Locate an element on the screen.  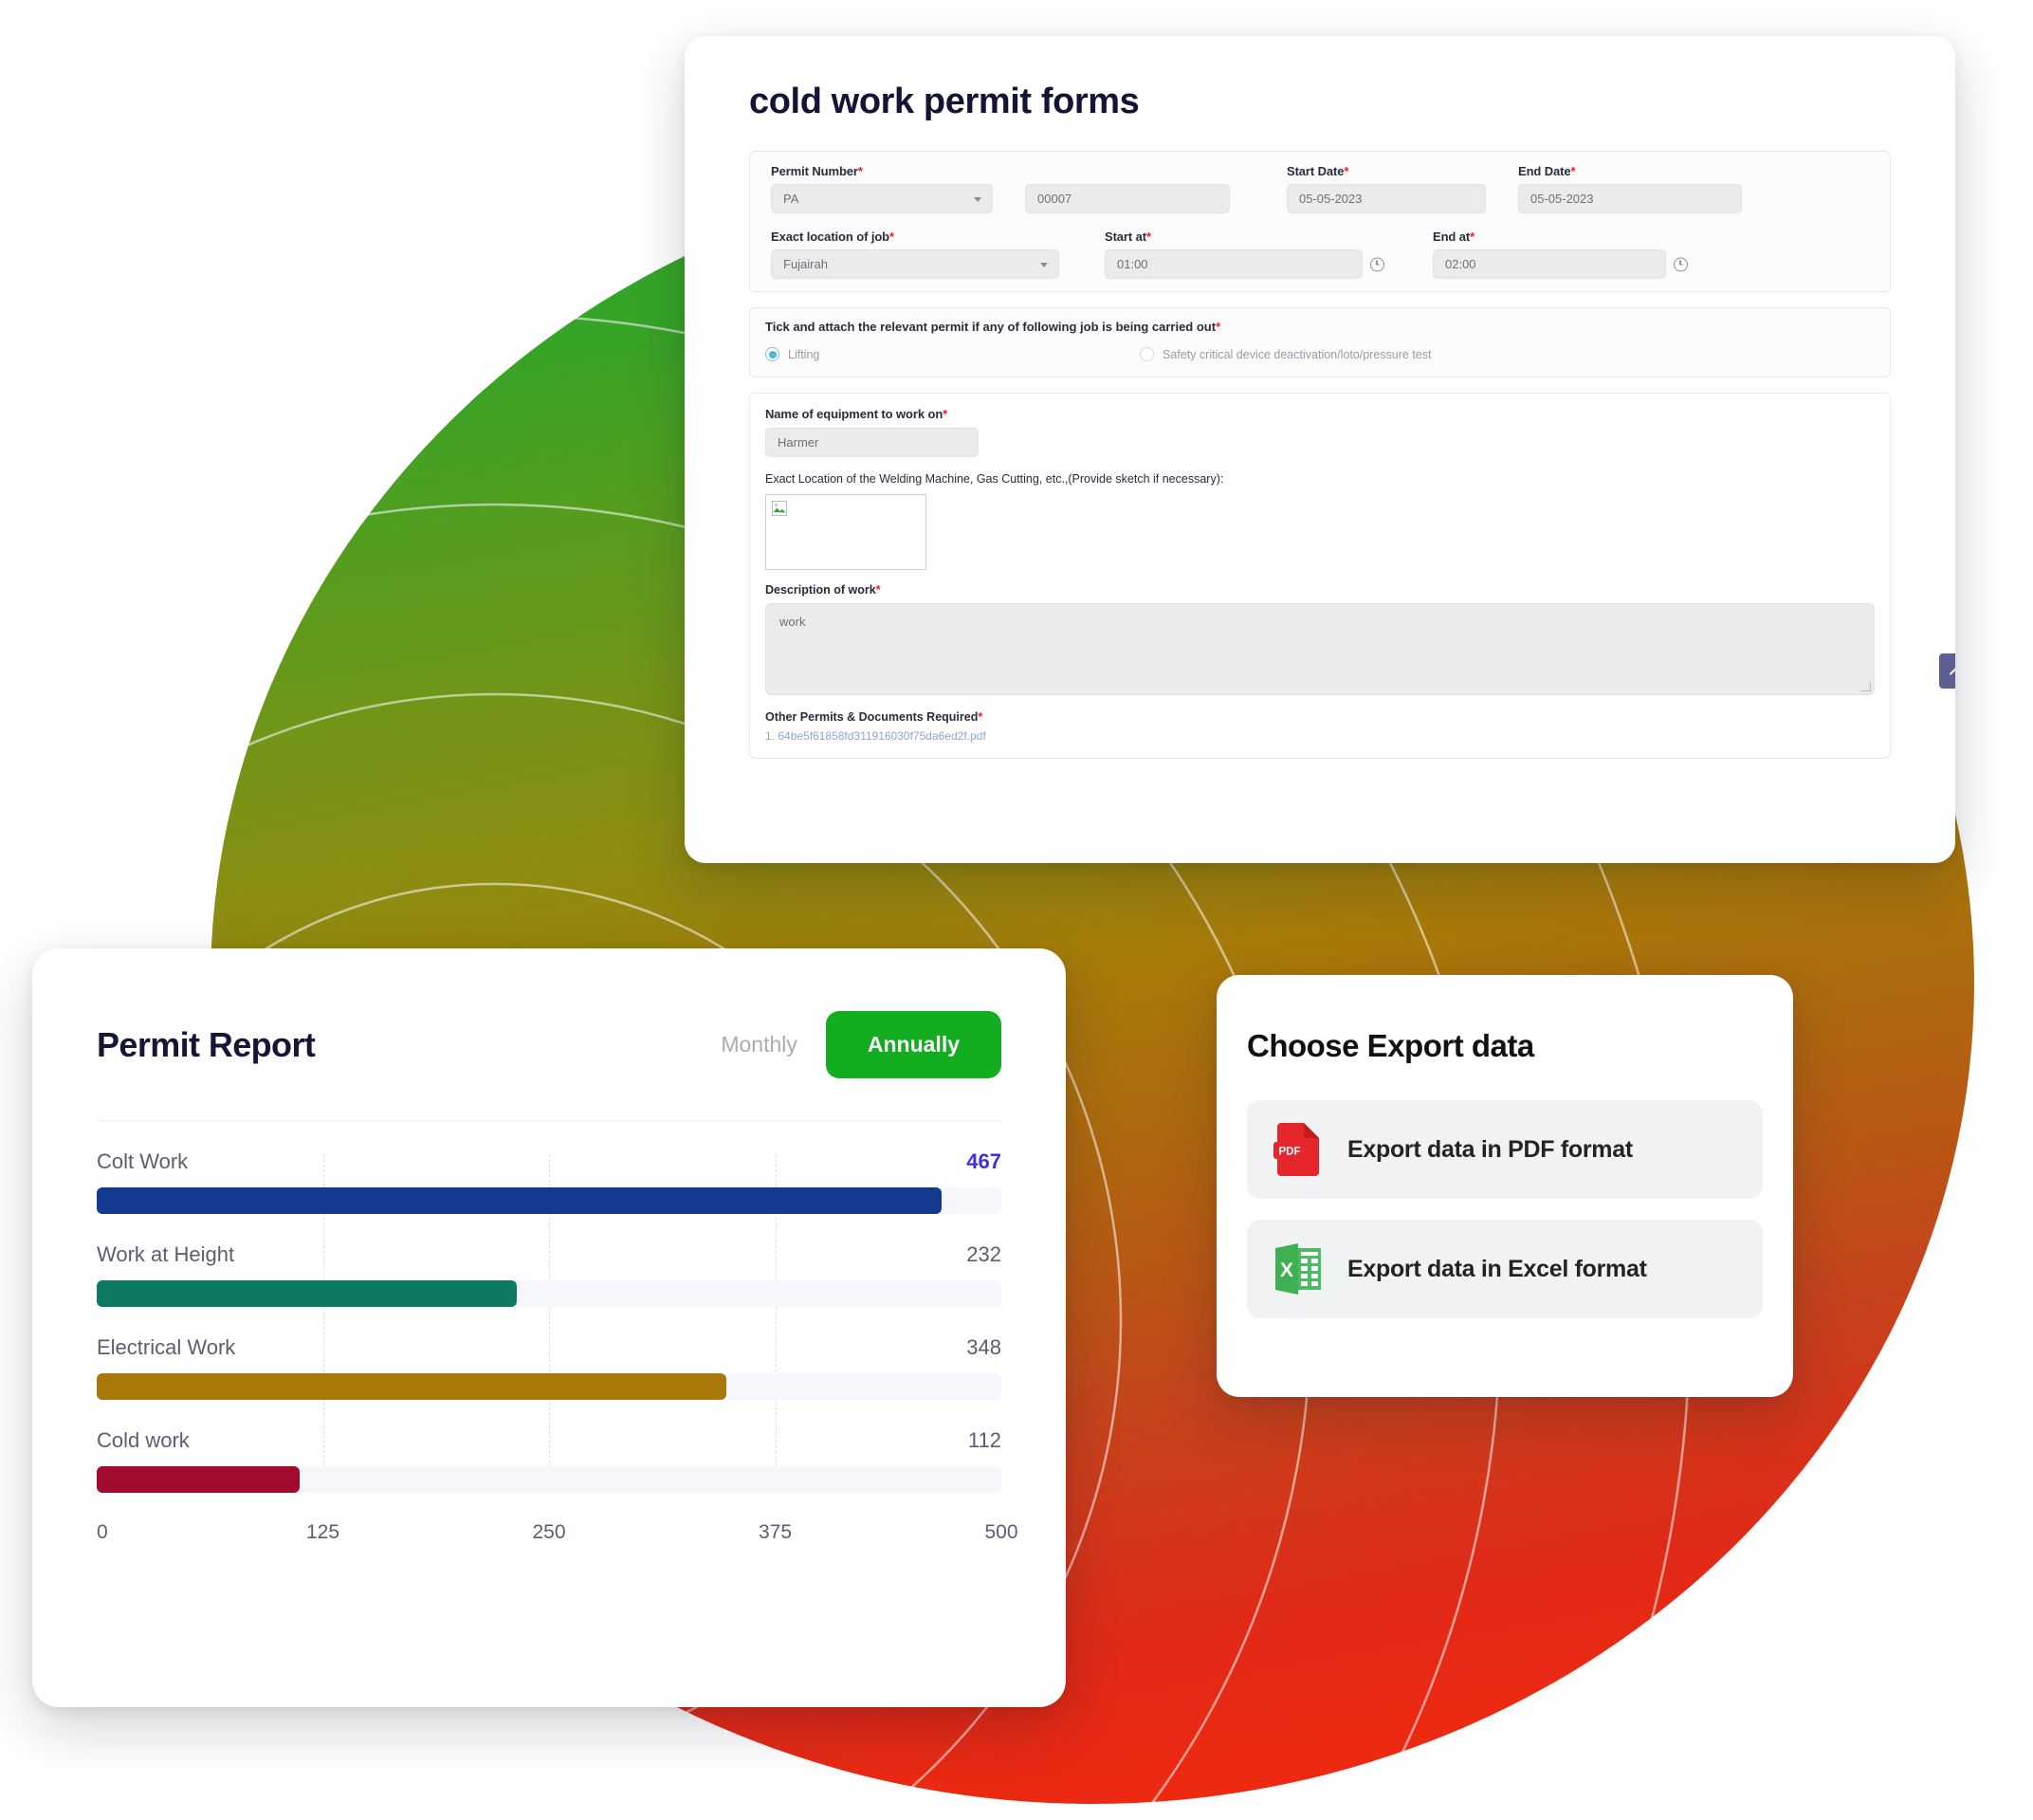
chart-axis-tick-label: 0 is located at coordinates (103, 1532).